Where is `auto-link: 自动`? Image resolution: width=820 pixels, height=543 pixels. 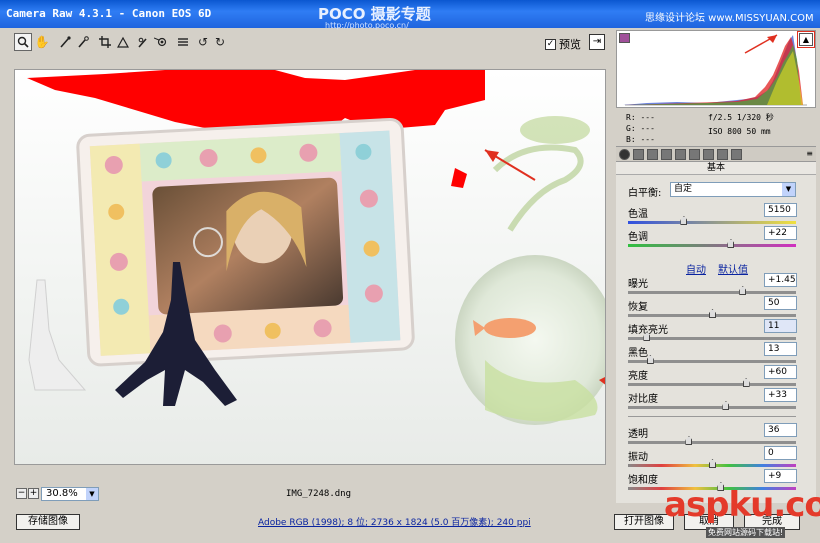 auto-link: 自动 is located at coordinates (696, 268).